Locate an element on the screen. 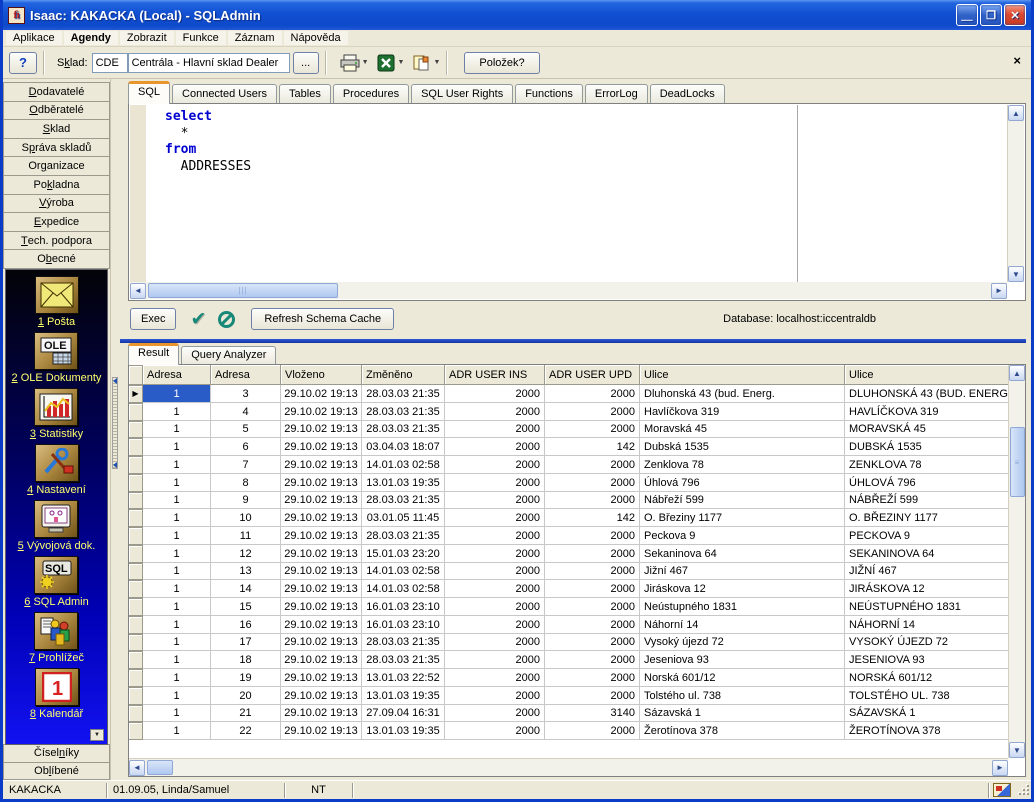 This screenshot has width=1034, height=802. column-header-ulice: Ulice is located at coordinates (926, 375).